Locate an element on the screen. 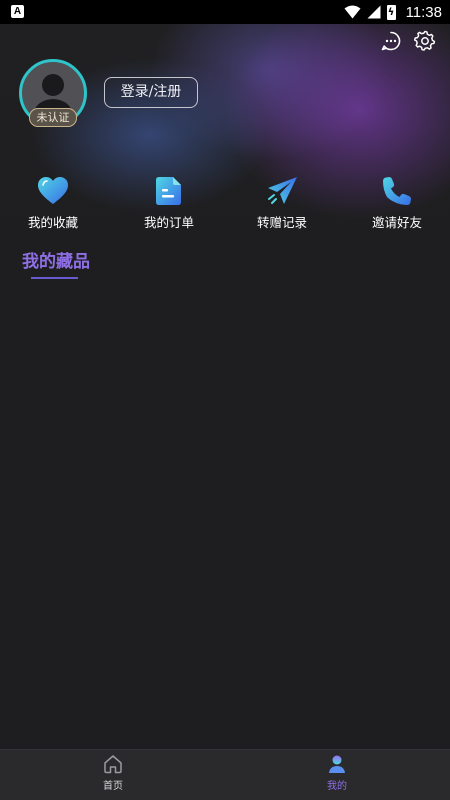 Image resolution: width=450 pixels, height=800 pixels. chat-bubble-icon is located at coordinates (391, 41).